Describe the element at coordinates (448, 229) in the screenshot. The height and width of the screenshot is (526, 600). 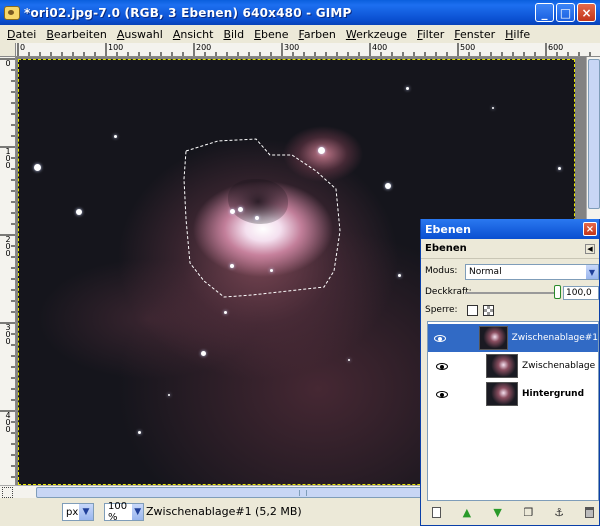
I see `layers-dialog-title: Ebenen` at that location.